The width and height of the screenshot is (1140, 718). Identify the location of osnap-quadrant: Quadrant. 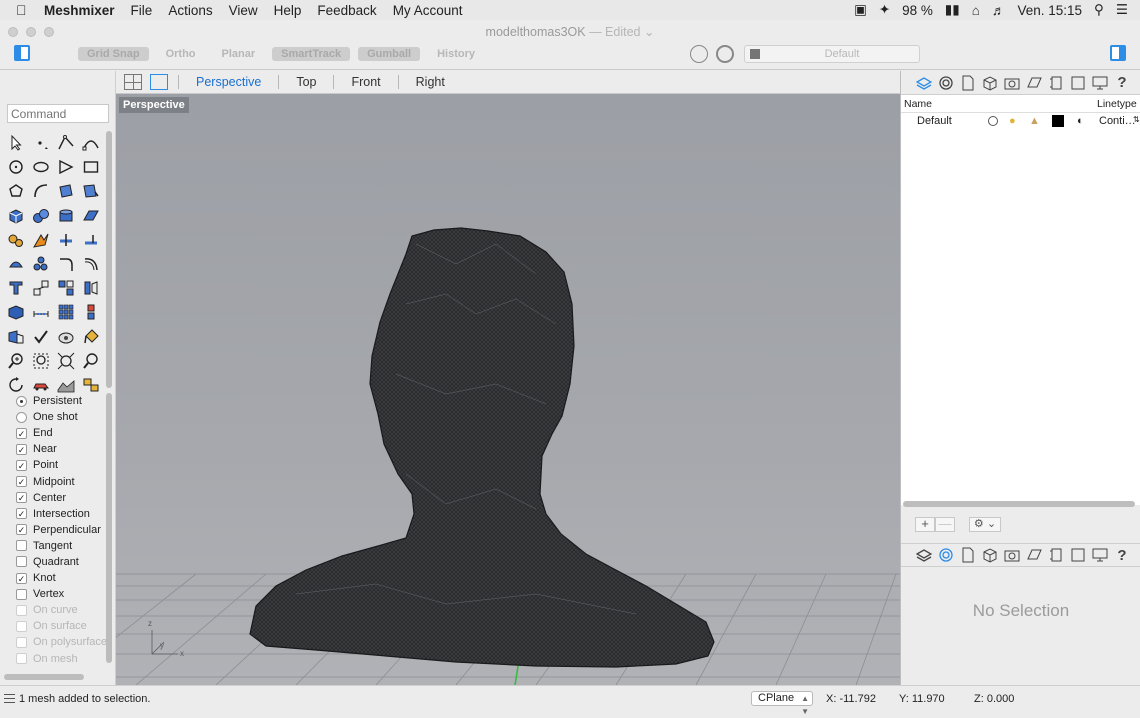
(61, 562).